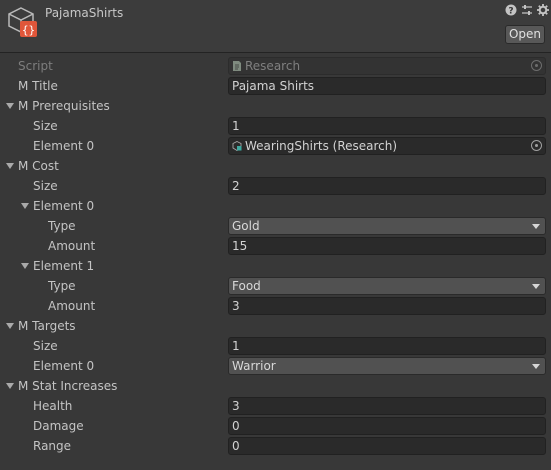 This screenshot has width=551, height=470. Describe the element at coordinates (84, 13) in the screenshot. I see `asset-title: PajamaShirts` at that location.